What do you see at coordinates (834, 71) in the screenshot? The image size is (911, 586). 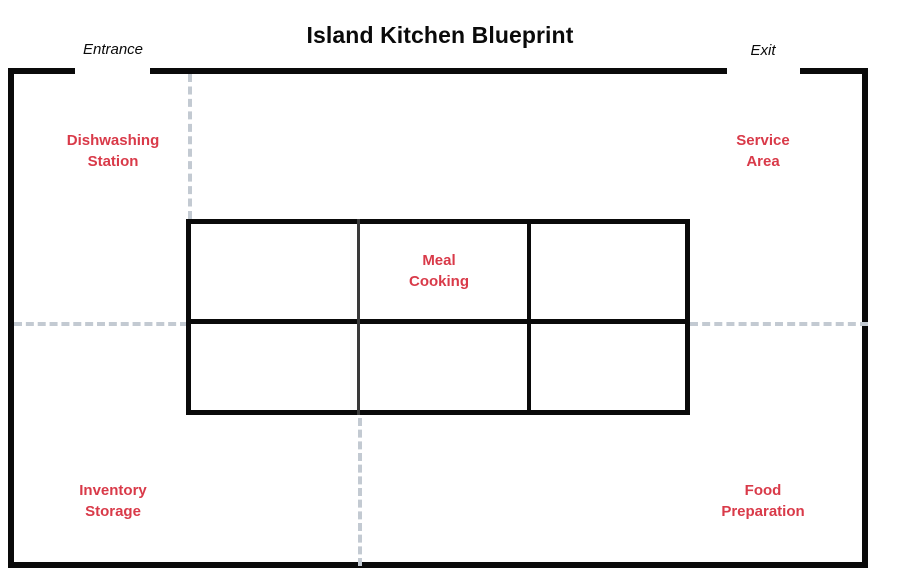 I see `wall-top-right-segment` at bounding box center [834, 71].